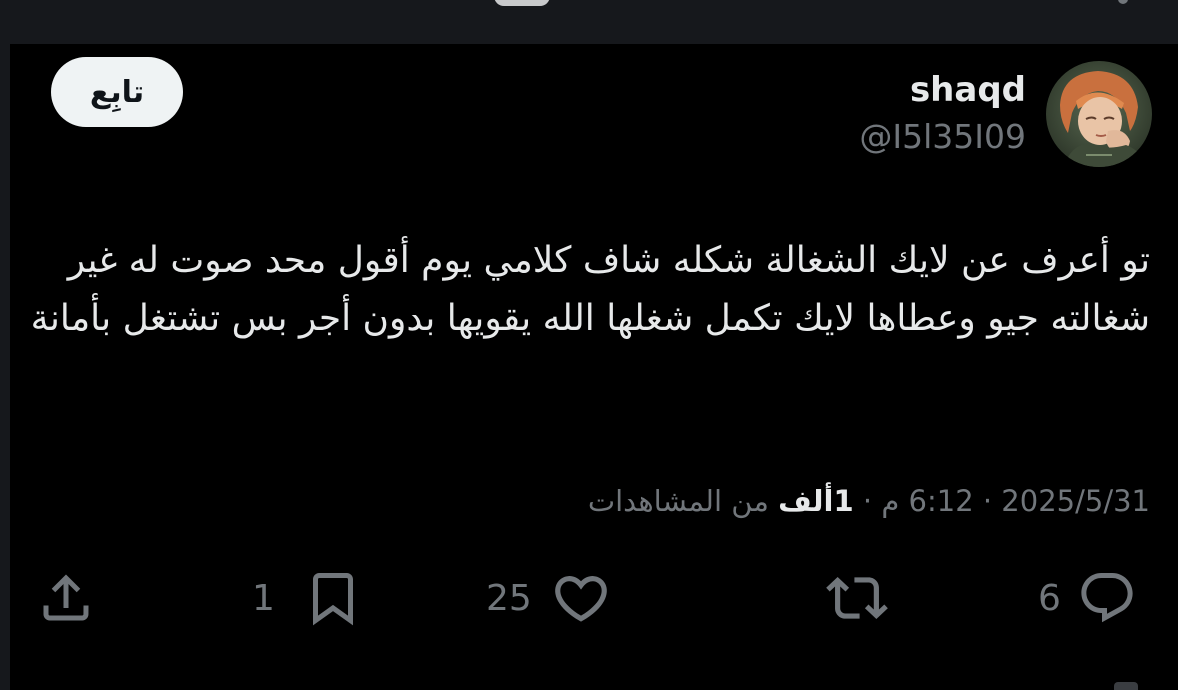  What do you see at coordinates (927, 501) in the screenshot?
I see `tweet-time: 6:12 م` at bounding box center [927, 501].